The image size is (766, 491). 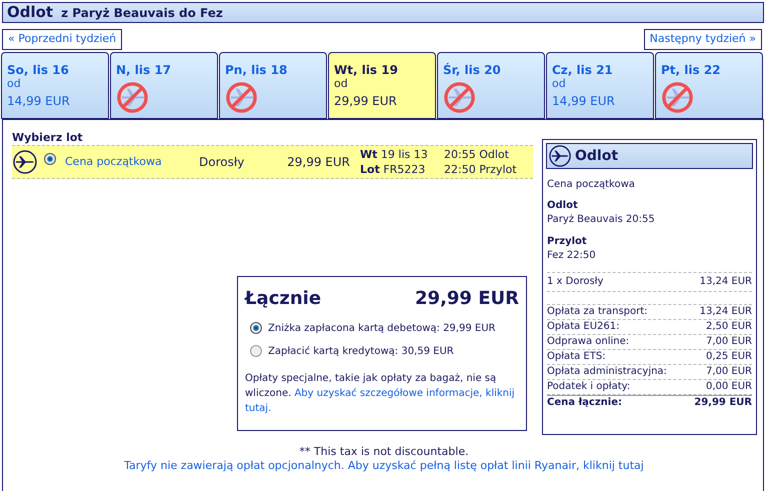 I want to click on passenger-amount: 13,24 EUR, so click(x=726, y=282).